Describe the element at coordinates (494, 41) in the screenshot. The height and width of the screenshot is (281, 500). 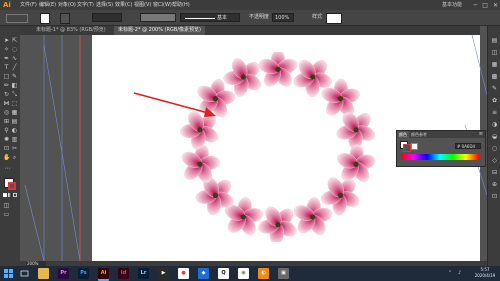
I see `properties-icon: ▤` at that location.